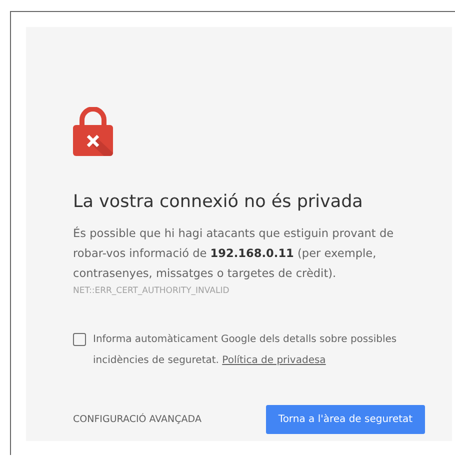  I want to click on warning-message: És possible que hi hagi atacants que estiguin provant de robar-vos informació de 192.168.0.11 (per exemple, contrasenyes, missatges o targetes de crèdit)., so click(234, 254).